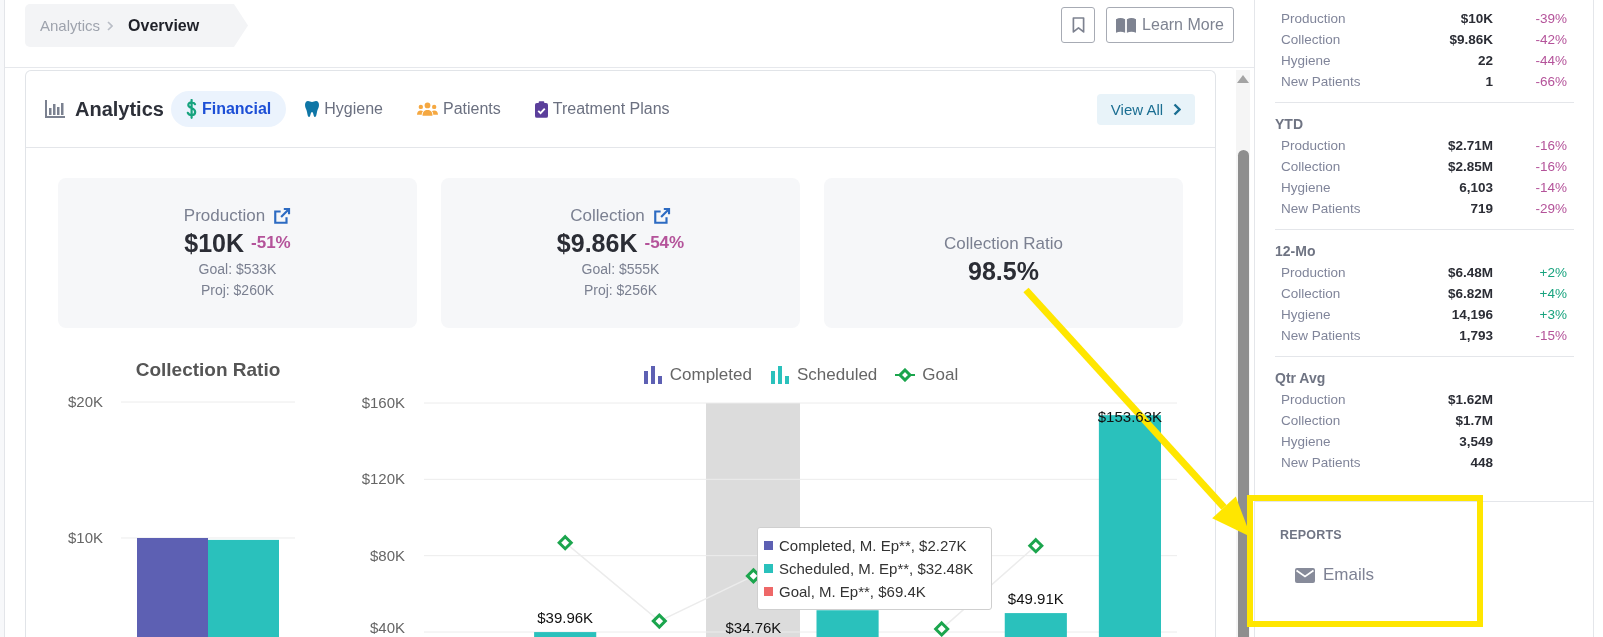  I want to click on stat-change: -54%, so click(664, 243).